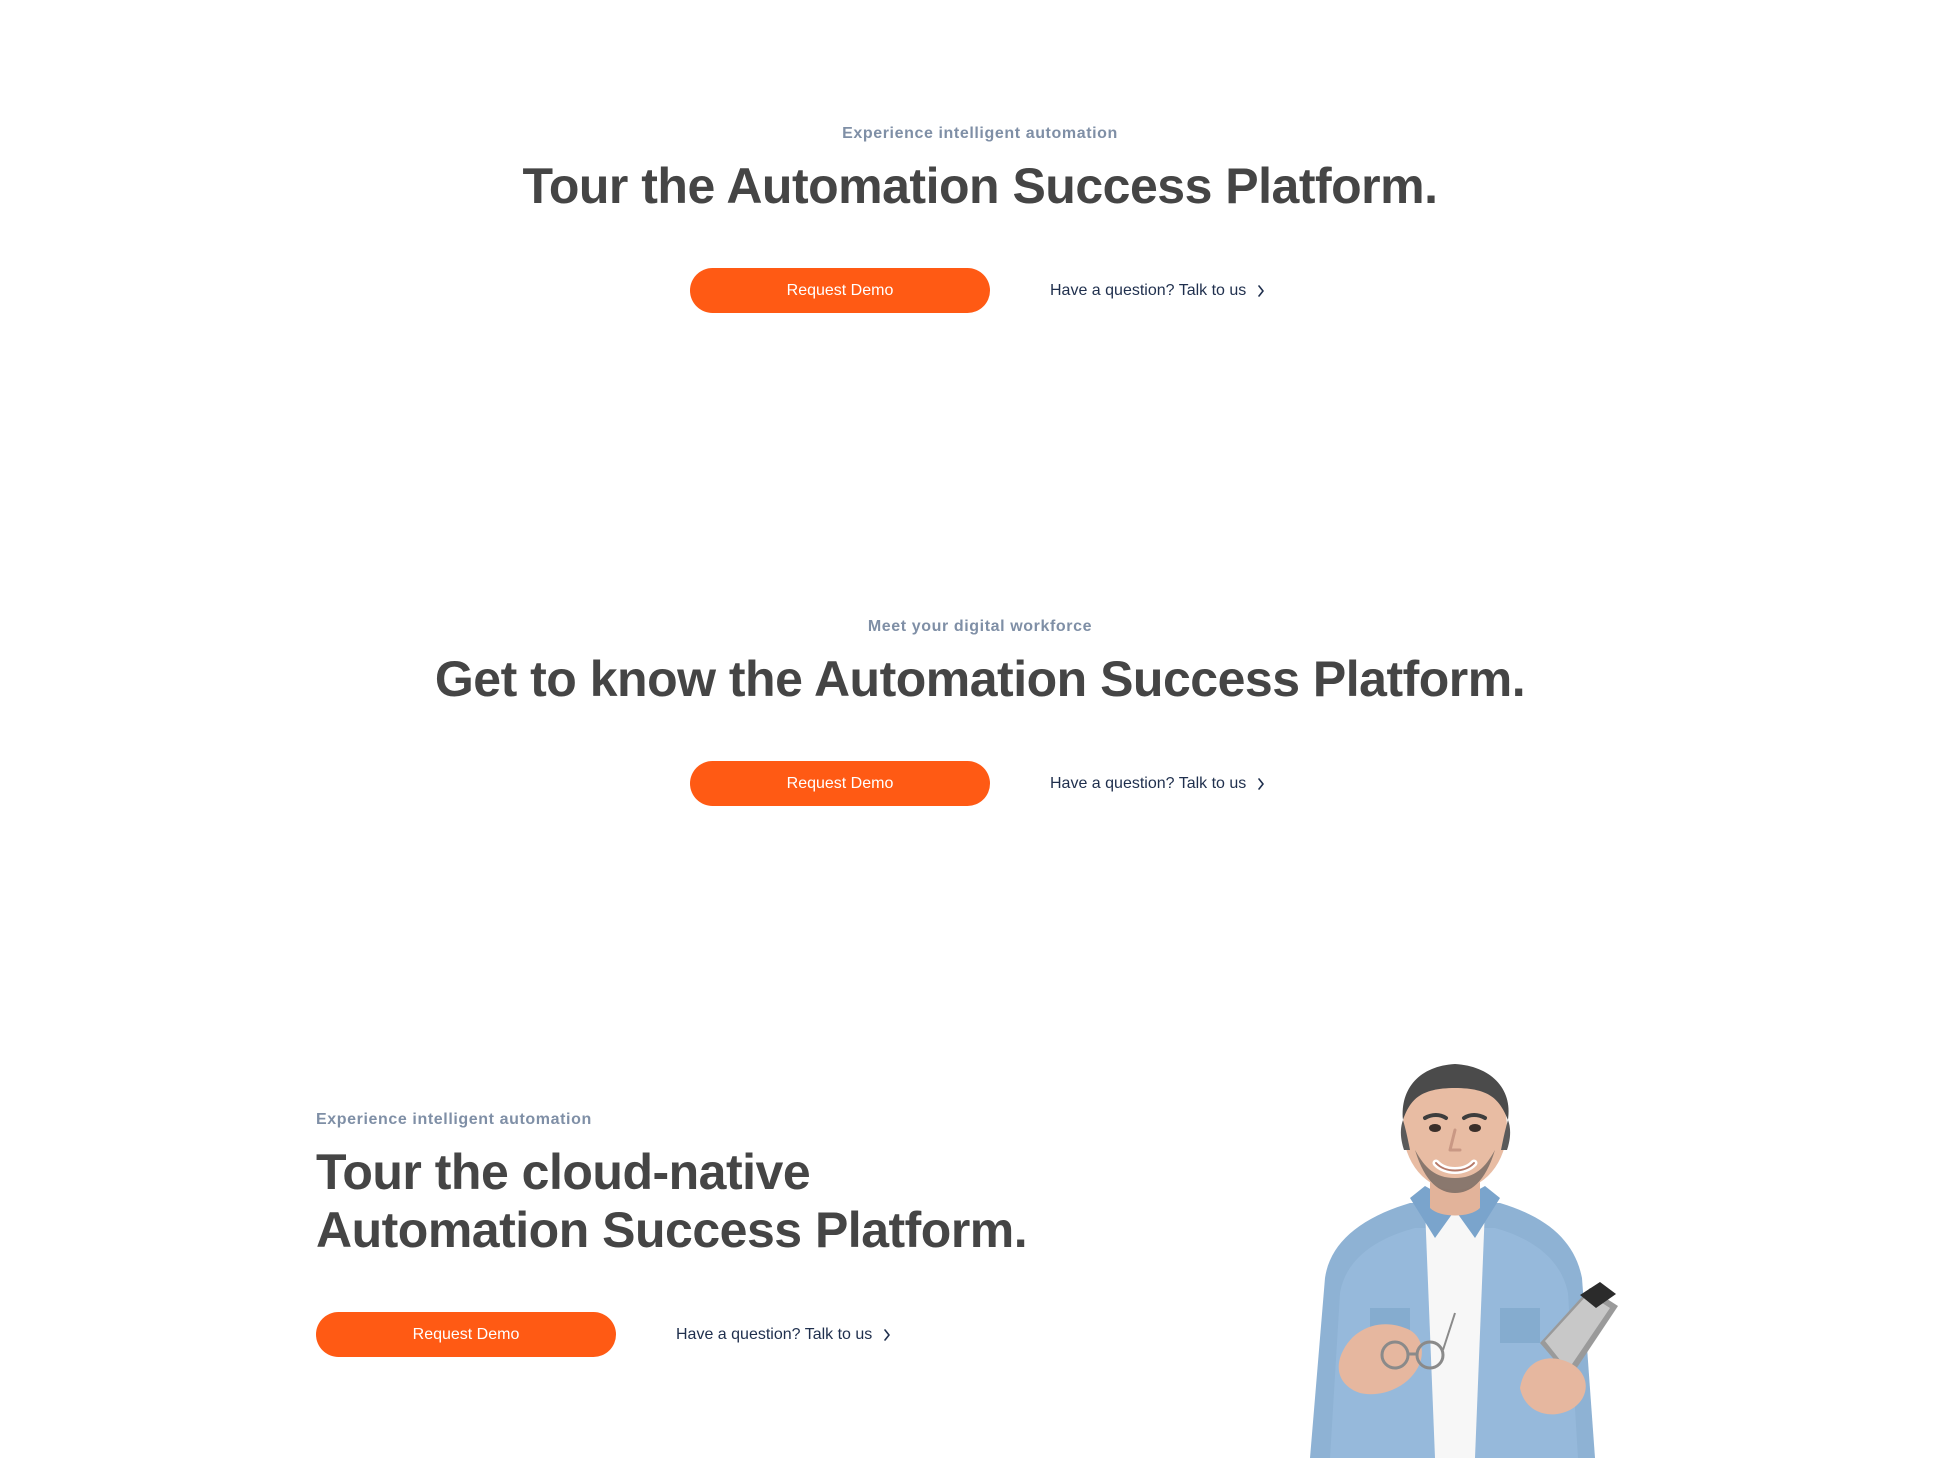  Describe the element at coordinates (1455, 1258) in the screenshot. I see `person-with-tablet-illustration` at that location.